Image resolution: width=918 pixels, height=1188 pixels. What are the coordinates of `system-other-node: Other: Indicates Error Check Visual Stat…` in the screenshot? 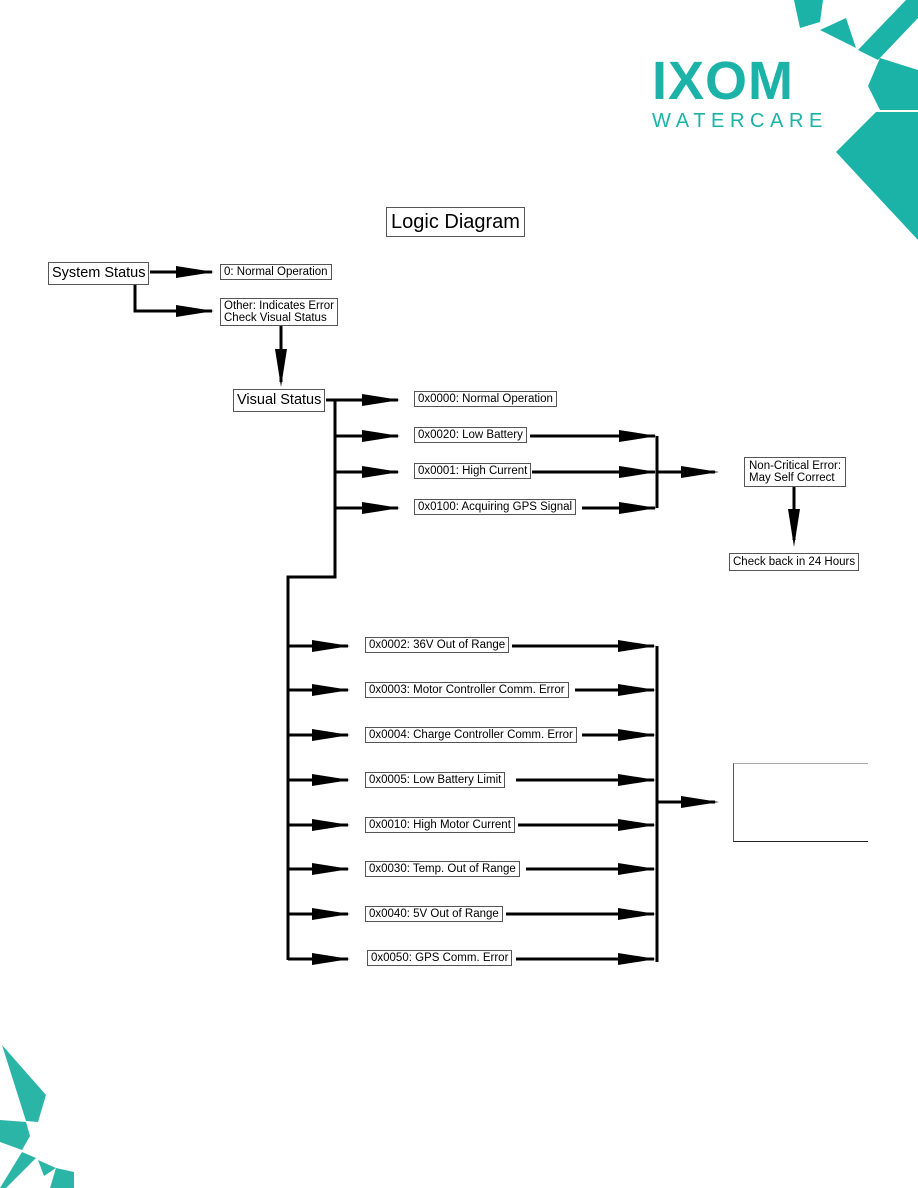 It's located at (279, 312).